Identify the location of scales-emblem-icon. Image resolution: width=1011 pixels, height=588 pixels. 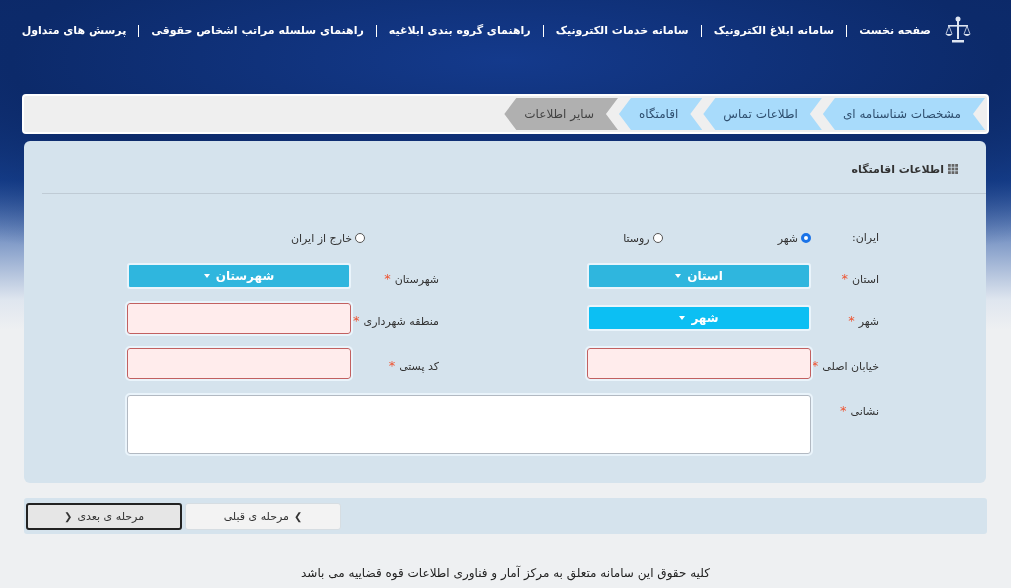
(958, 30).